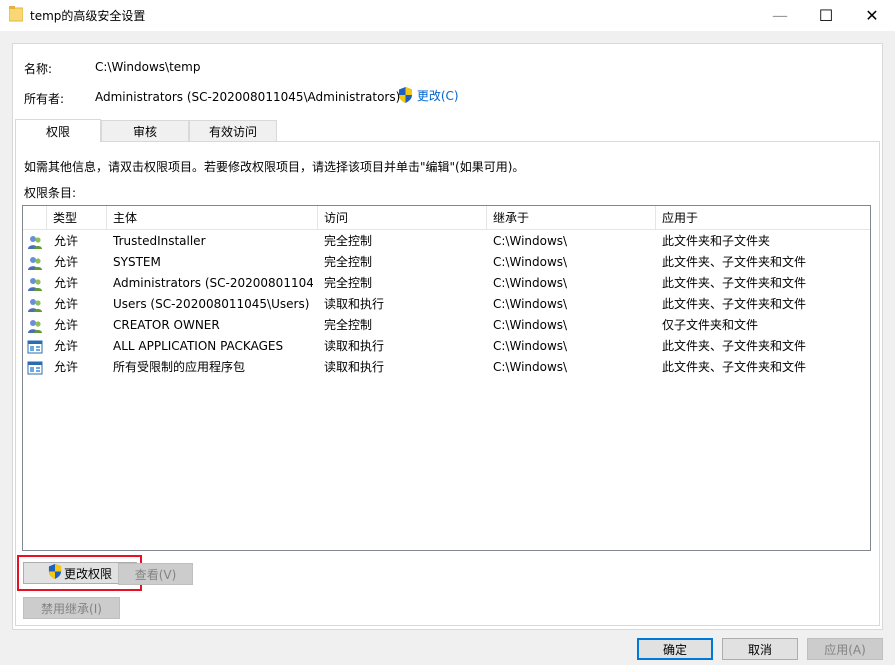 The height and width of the screenshot is (665, 895). I want to click on tab-effective-access: 有效访问, so click(233, 130).